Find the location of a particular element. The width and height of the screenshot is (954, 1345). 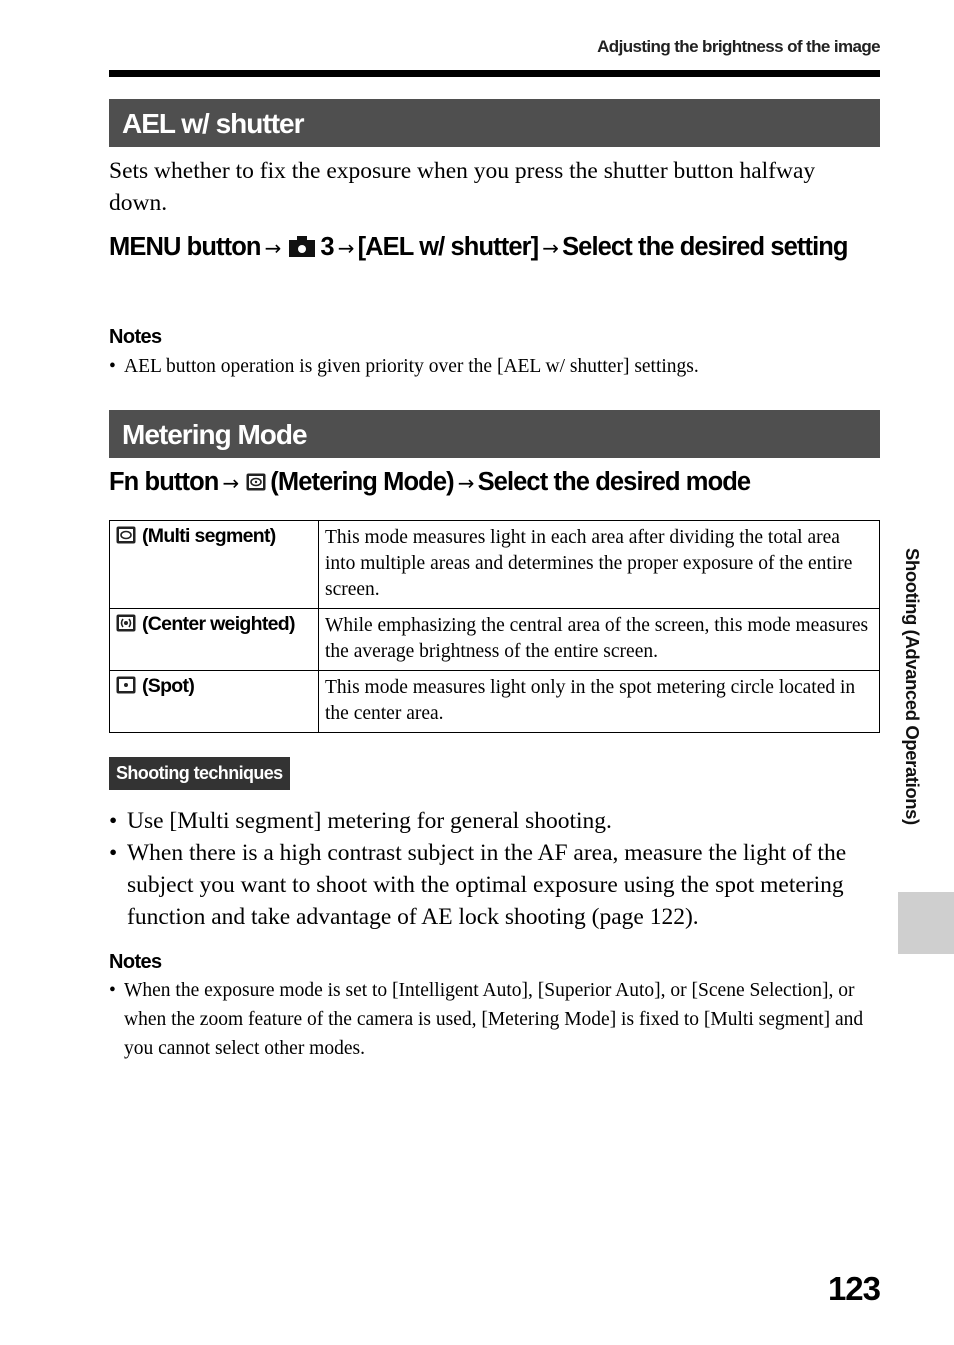

center-weighted-icon is located at coordinates (126, 623).